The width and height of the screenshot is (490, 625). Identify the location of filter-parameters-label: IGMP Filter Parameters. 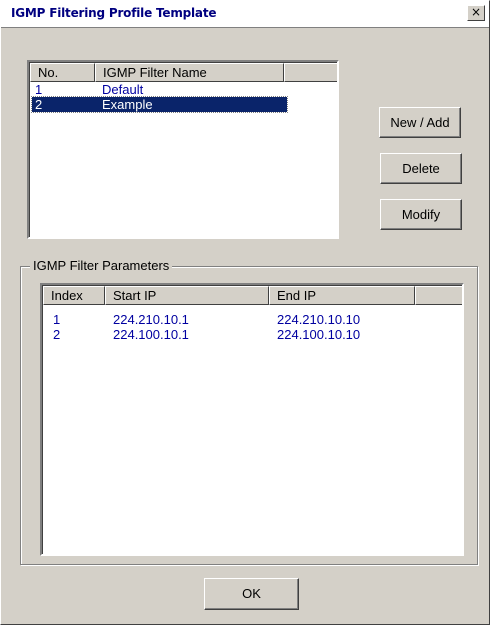
(101, 265).